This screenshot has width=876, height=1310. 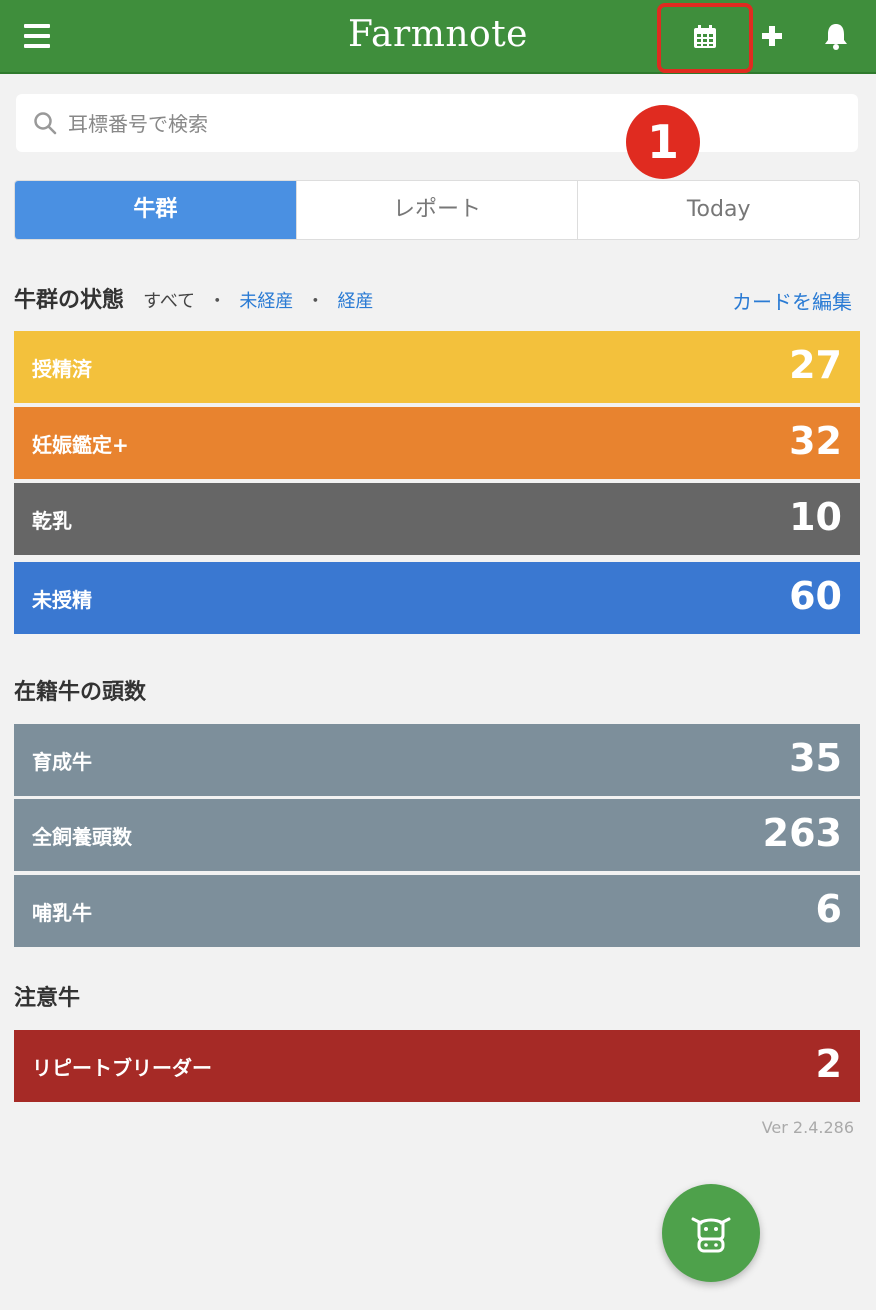 I want to click on calendar-icon, so click(x=705, y=37).